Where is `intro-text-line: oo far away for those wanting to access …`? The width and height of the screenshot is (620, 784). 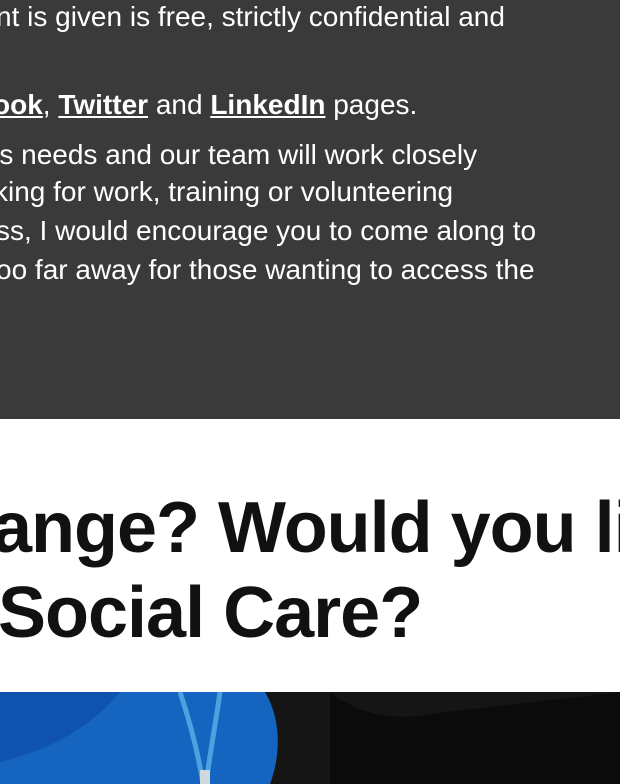 intro-text-line: oo far away for those wanting to access … is located at coordinates (267, 269).